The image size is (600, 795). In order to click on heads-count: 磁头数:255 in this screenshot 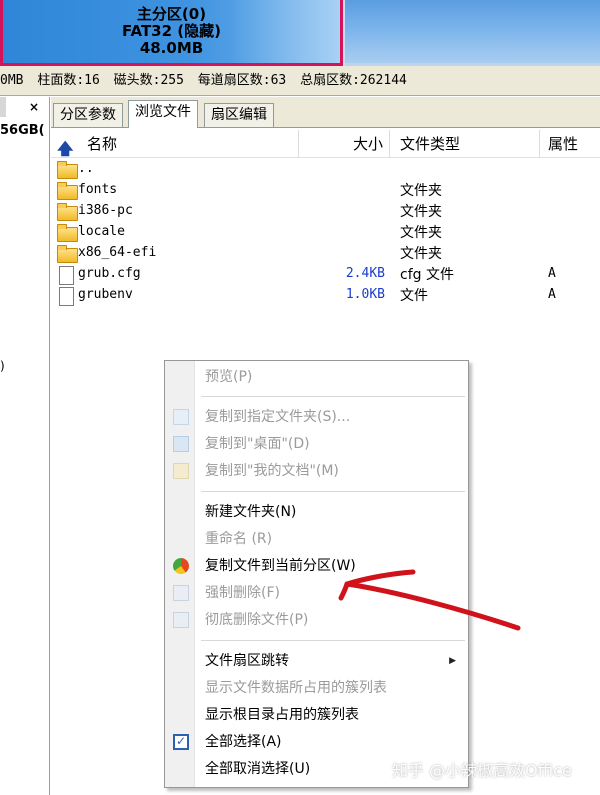, I will do `click(148, 80)`.